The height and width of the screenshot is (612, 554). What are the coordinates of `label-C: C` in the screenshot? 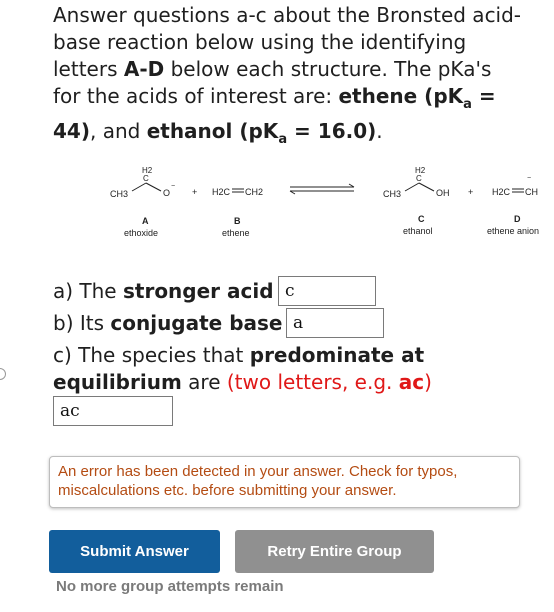 It's located at (421, 219).